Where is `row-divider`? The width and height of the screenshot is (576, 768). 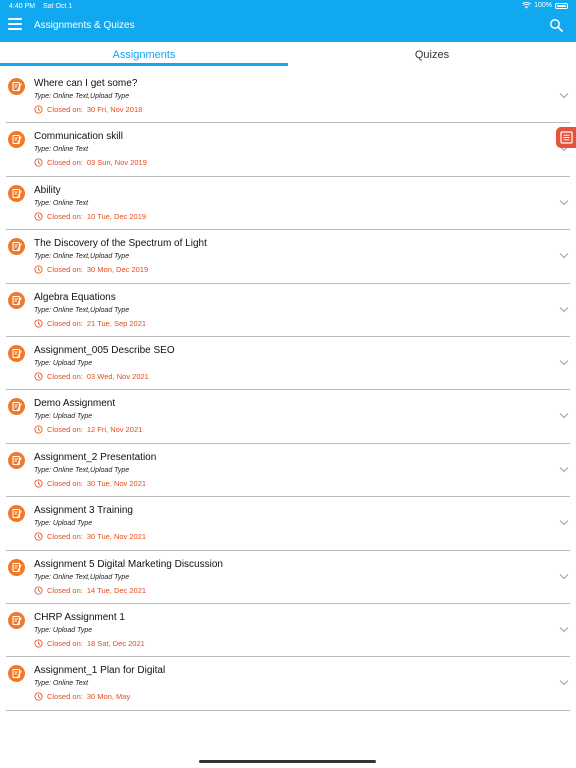
row-divider is located at coordinates (288, 710).